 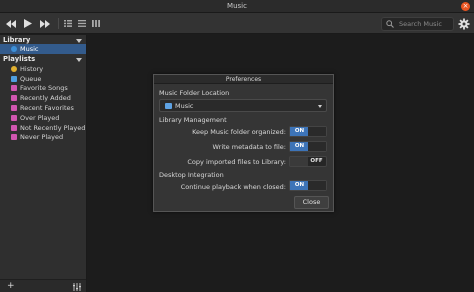 I want to click on sidebar-footer: +, so click(x=43, y=285).